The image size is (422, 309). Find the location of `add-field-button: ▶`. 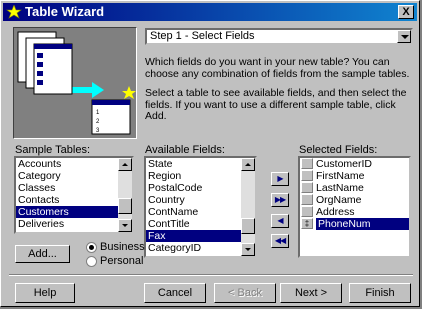

add-field-button: ▶ is located at coordinates (280, 179).